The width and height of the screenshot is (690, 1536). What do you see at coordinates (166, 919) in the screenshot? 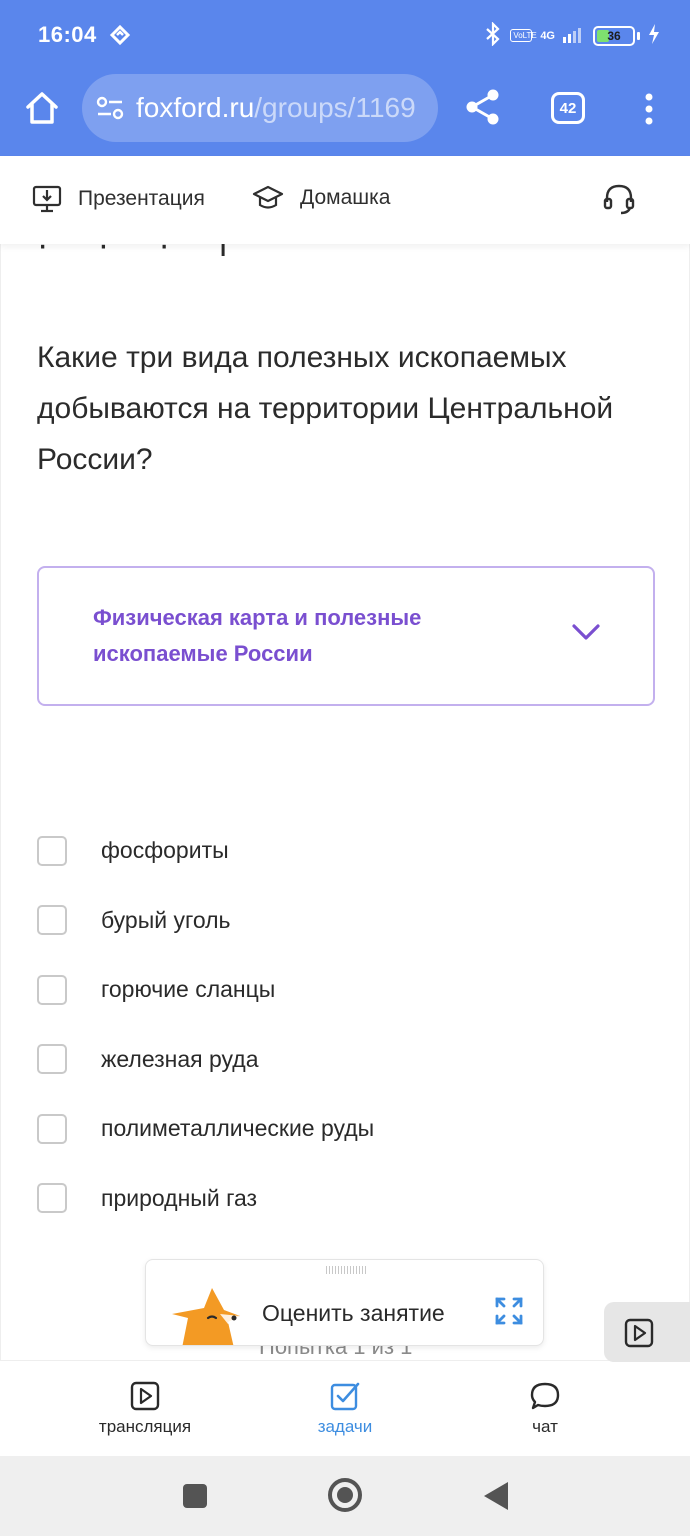
I see `answer-label: бурый уголь` at bounding box center [166, 919].